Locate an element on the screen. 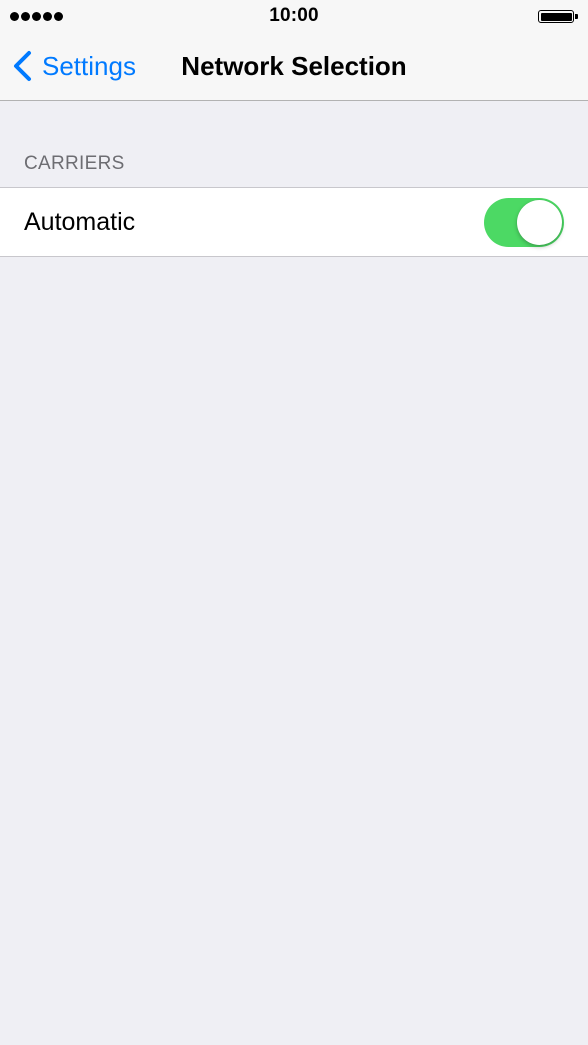 This screenshot has width=588, height=1045. page-title: Network Selection is located at coordinates (294, 66).